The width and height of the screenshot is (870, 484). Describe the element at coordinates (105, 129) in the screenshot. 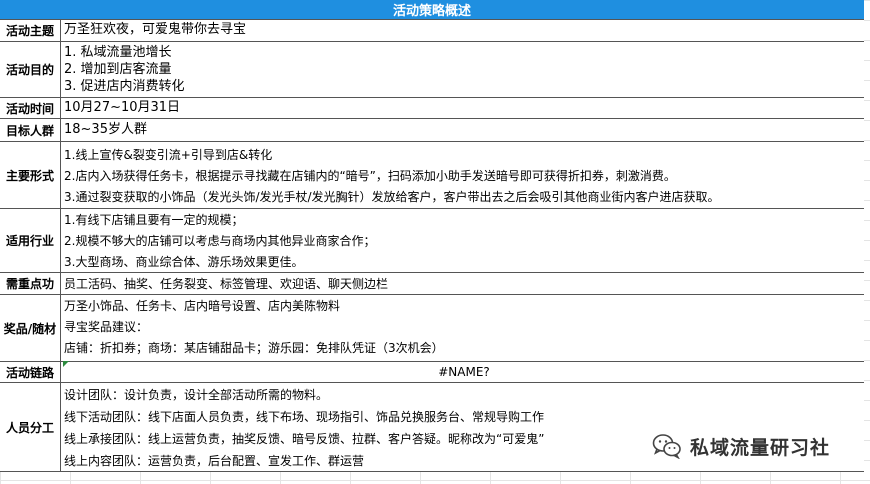

I see `cell-text: 18~35岁人群` at that location.